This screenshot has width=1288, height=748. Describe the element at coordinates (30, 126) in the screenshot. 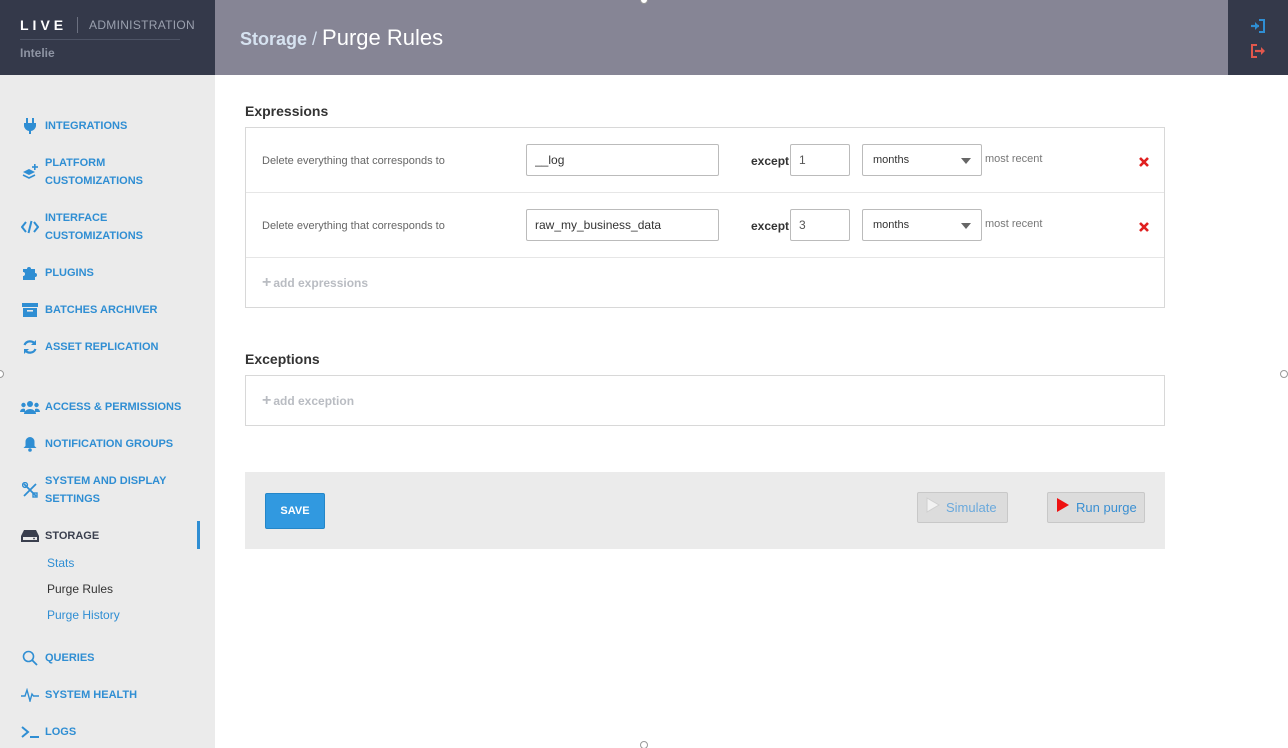

I see `plug-icon` at that location.